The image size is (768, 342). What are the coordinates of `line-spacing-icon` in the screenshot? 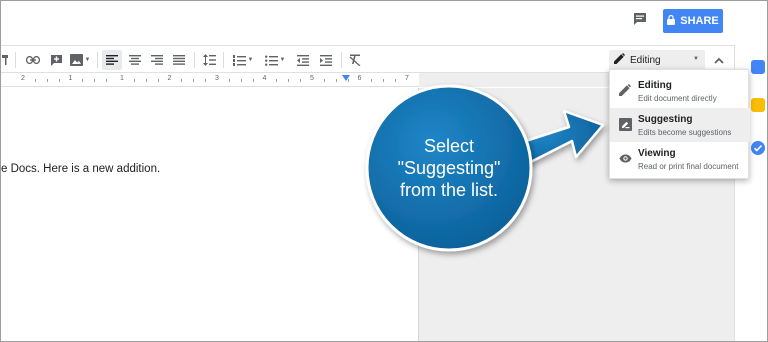 It's located at (209, 60).